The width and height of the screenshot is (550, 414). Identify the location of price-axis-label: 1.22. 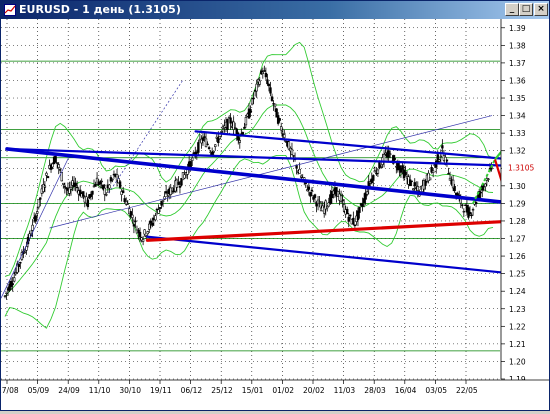
(517, 326).